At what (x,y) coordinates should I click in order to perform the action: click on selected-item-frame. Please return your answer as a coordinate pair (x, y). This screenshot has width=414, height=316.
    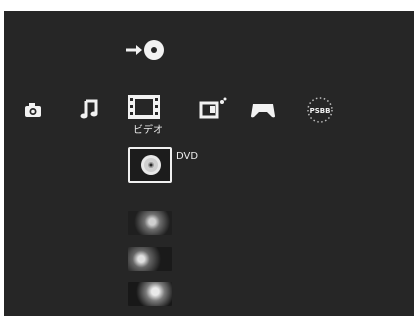
    Looking at the image, I should click on (150, 165).